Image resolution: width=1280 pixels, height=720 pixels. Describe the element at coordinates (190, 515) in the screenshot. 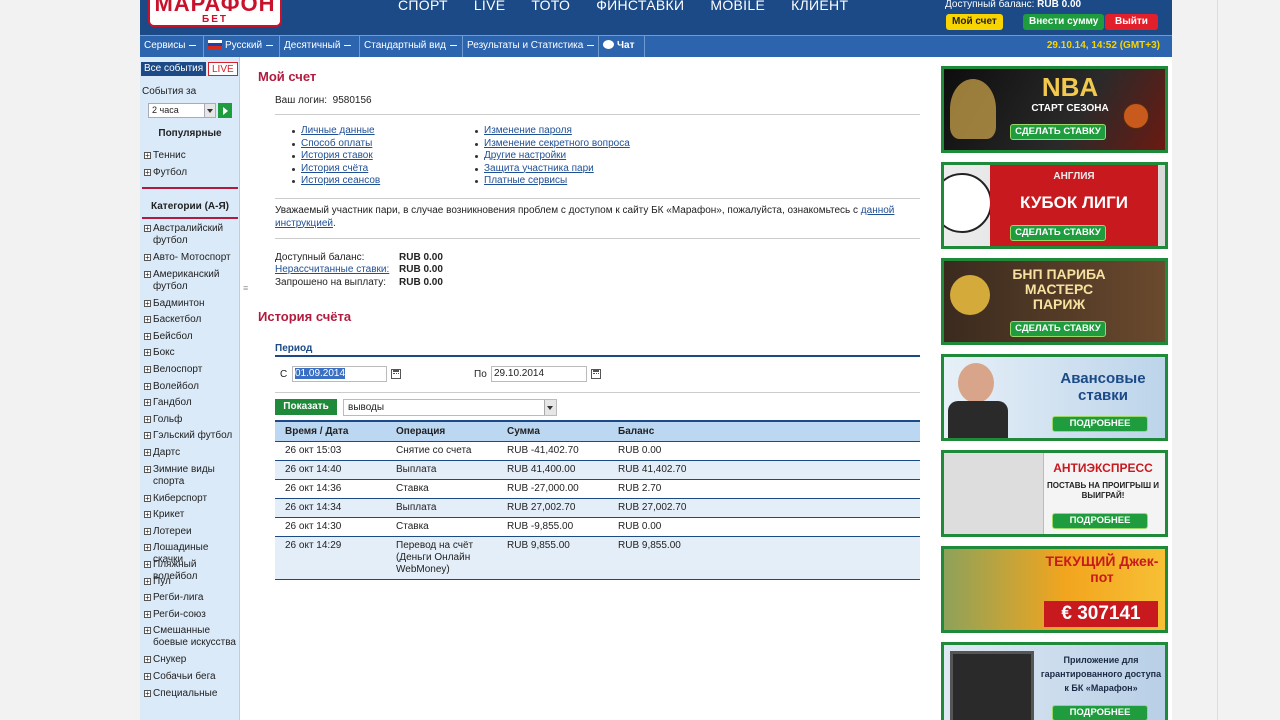

I see `sidebar-category-item: + Крикет` at that location.